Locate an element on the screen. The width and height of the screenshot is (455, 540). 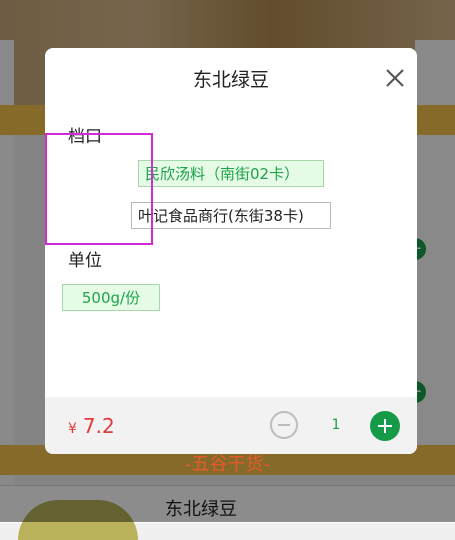
stall-option-selected: 民欣汤料（南街02卡） is located at coordinates (231, 173).